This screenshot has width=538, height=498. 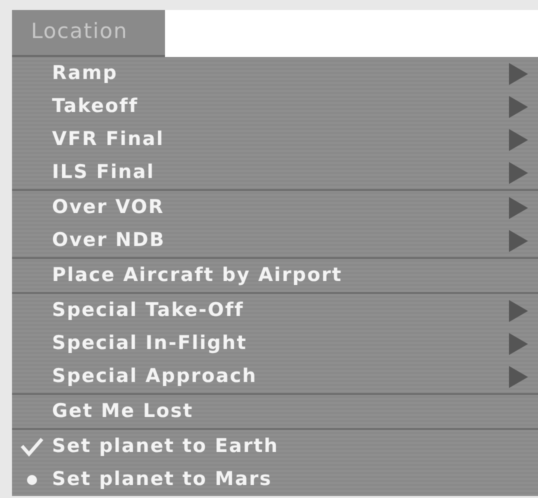 What do you see at coordinates (275, 106) in the screenshot?
I see `menu-item: Takeoff` at bounding box center [275, 106].